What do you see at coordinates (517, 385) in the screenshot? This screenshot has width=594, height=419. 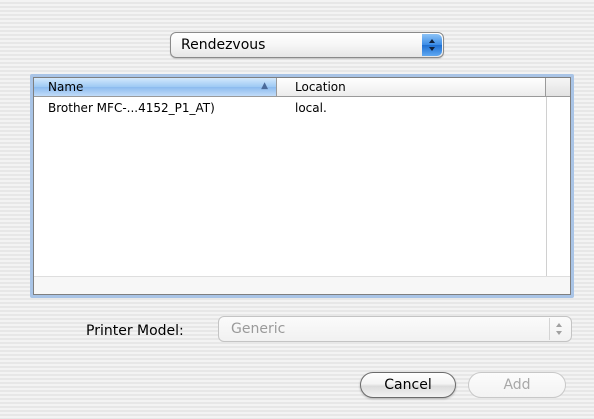 I see `add-button: Add` at bounding box center [517, 385].